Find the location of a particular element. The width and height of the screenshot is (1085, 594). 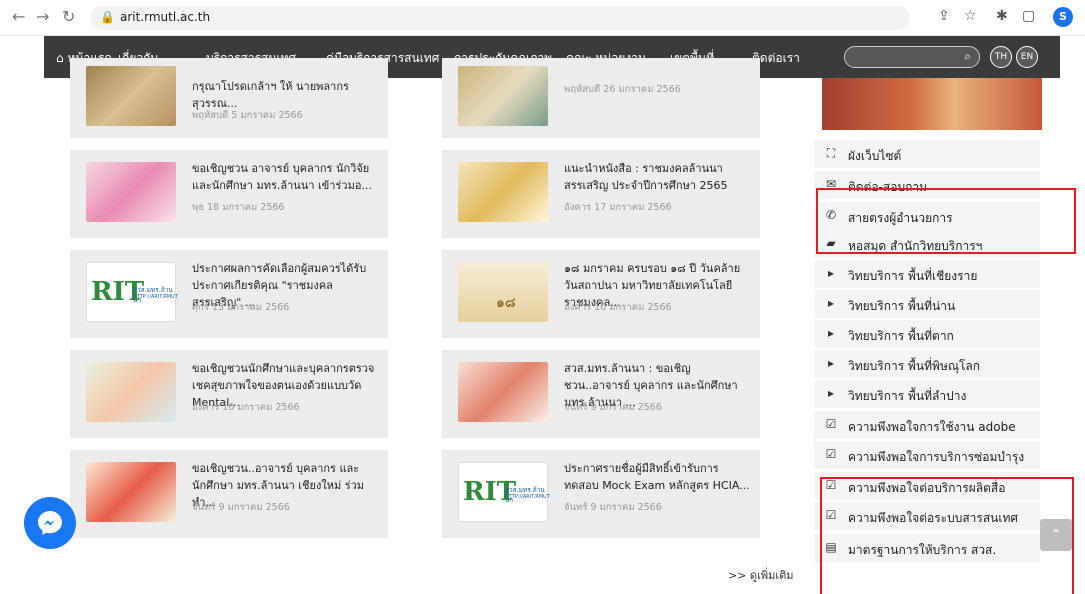

sidebar-item-label: วิทยบริการ พื้นที่ตาก is located at coordinates (901, 336).